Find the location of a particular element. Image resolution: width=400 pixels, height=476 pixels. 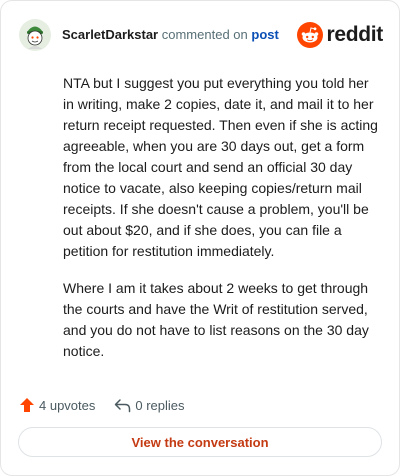

comment-header: ScarletDarkstar commented on post reddit is located at coordinates (201, 35).